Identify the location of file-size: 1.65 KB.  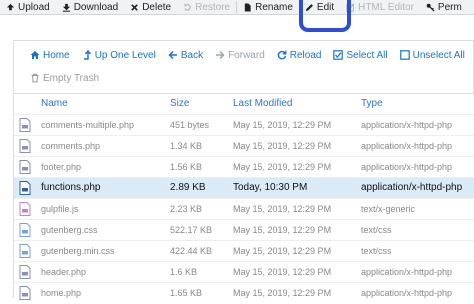
(186, 293).